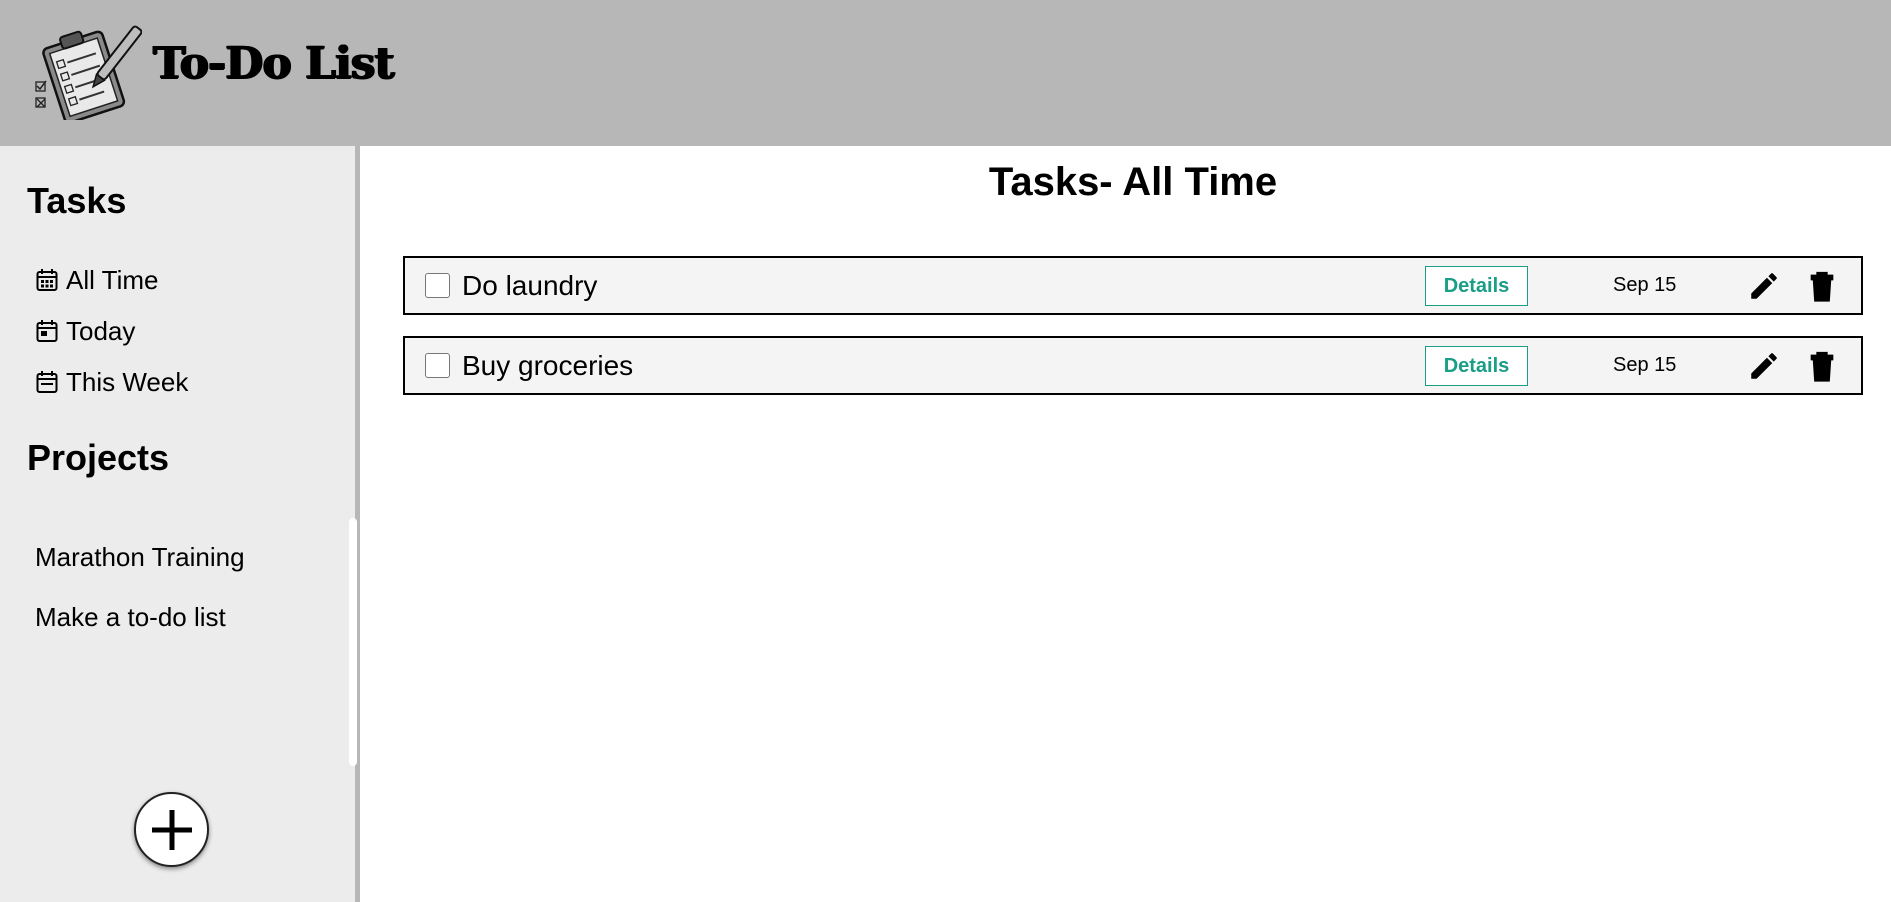 The image size is (1891, 902). Describe the element at coordinates (88, 72) in the screenshot. I see `clipboard-checklist-icon` at that location.